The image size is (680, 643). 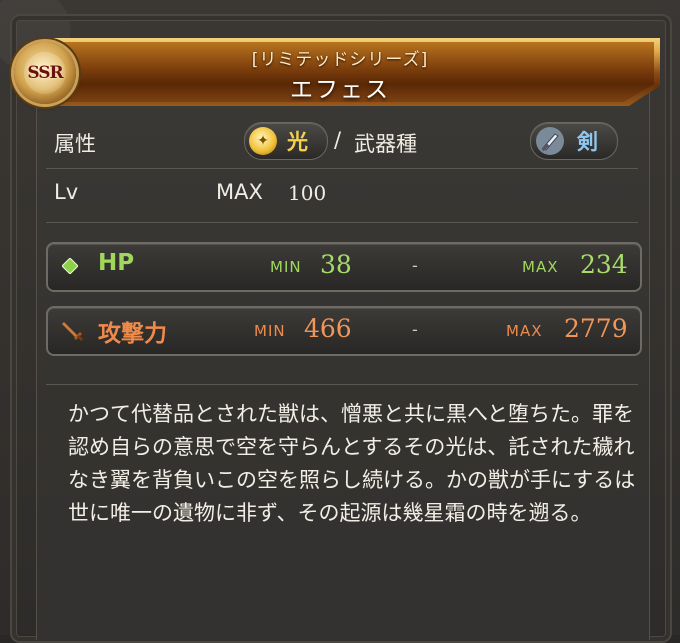 I want to click on series-label: [リミテッドシリーズ], so click(x=340, y=60).